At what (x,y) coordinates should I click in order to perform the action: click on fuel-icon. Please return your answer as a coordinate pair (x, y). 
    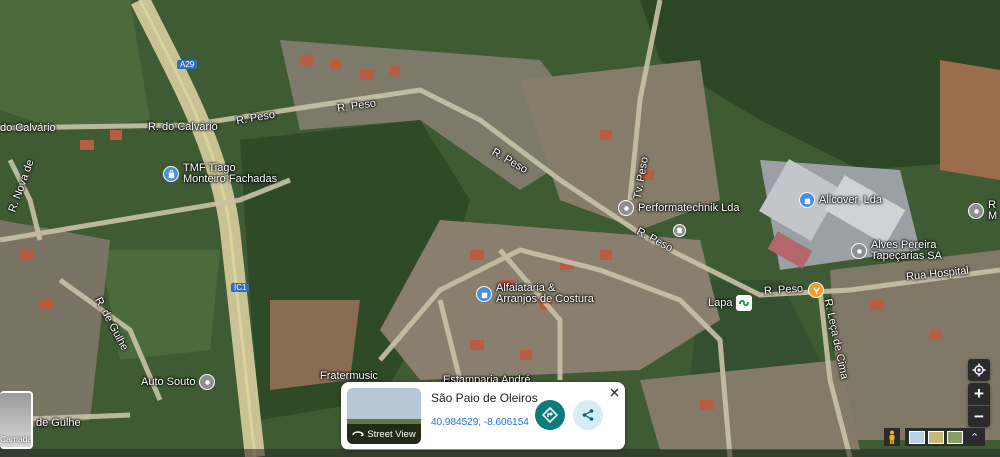
    Looking at the image, I should click on (816, 290).